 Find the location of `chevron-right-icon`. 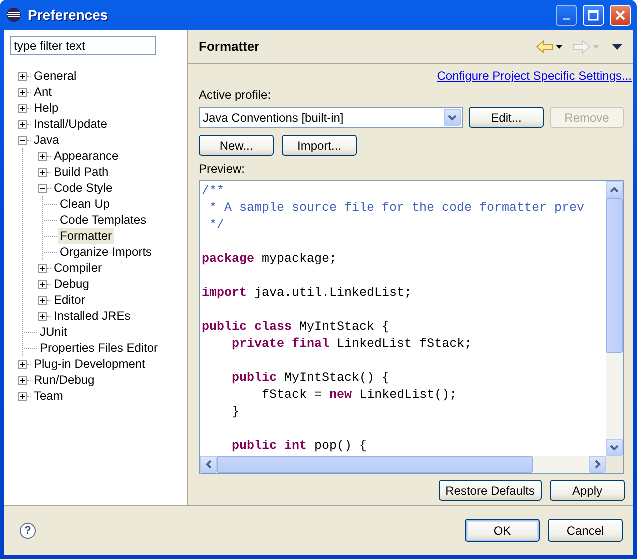

chevron-right-icon is located at coordinates (597, 464).